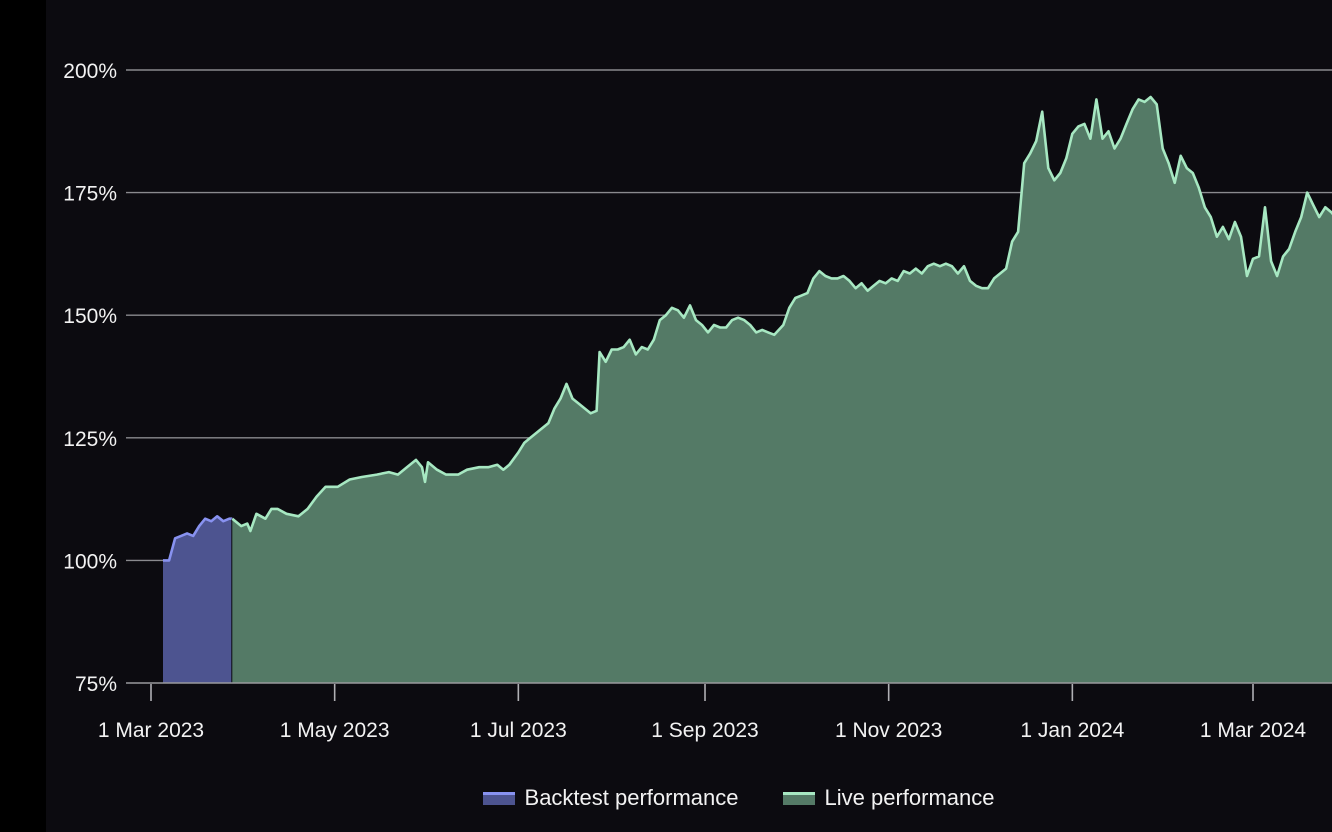 Image resolution: width=1332 pixels, height=832 pixels. What do you see at coordinates (798, 798) in the screenshot?
I see `live-swatch-icon` at bounding box center [798, 798].